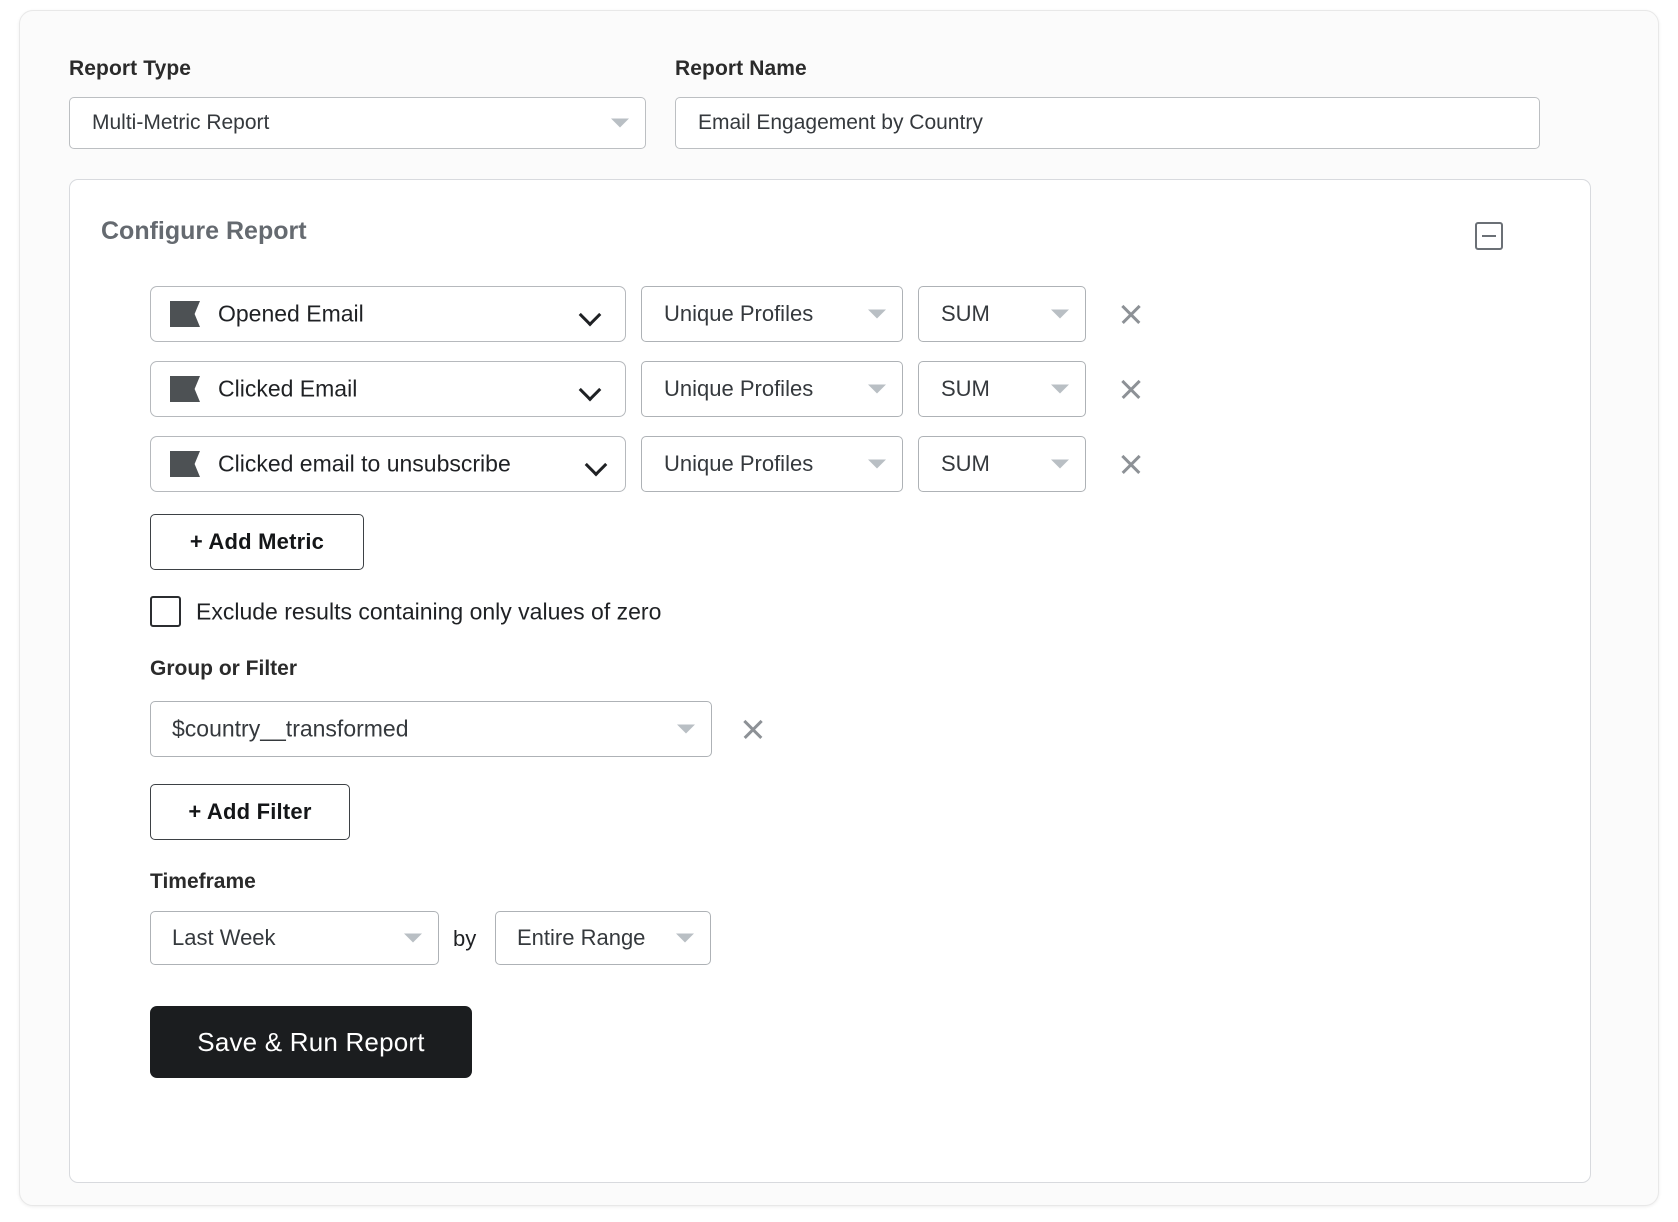  Describe the element at coordinates (388, 389) in the screenshot. I see `metric-select: Clicked Email` at that location.